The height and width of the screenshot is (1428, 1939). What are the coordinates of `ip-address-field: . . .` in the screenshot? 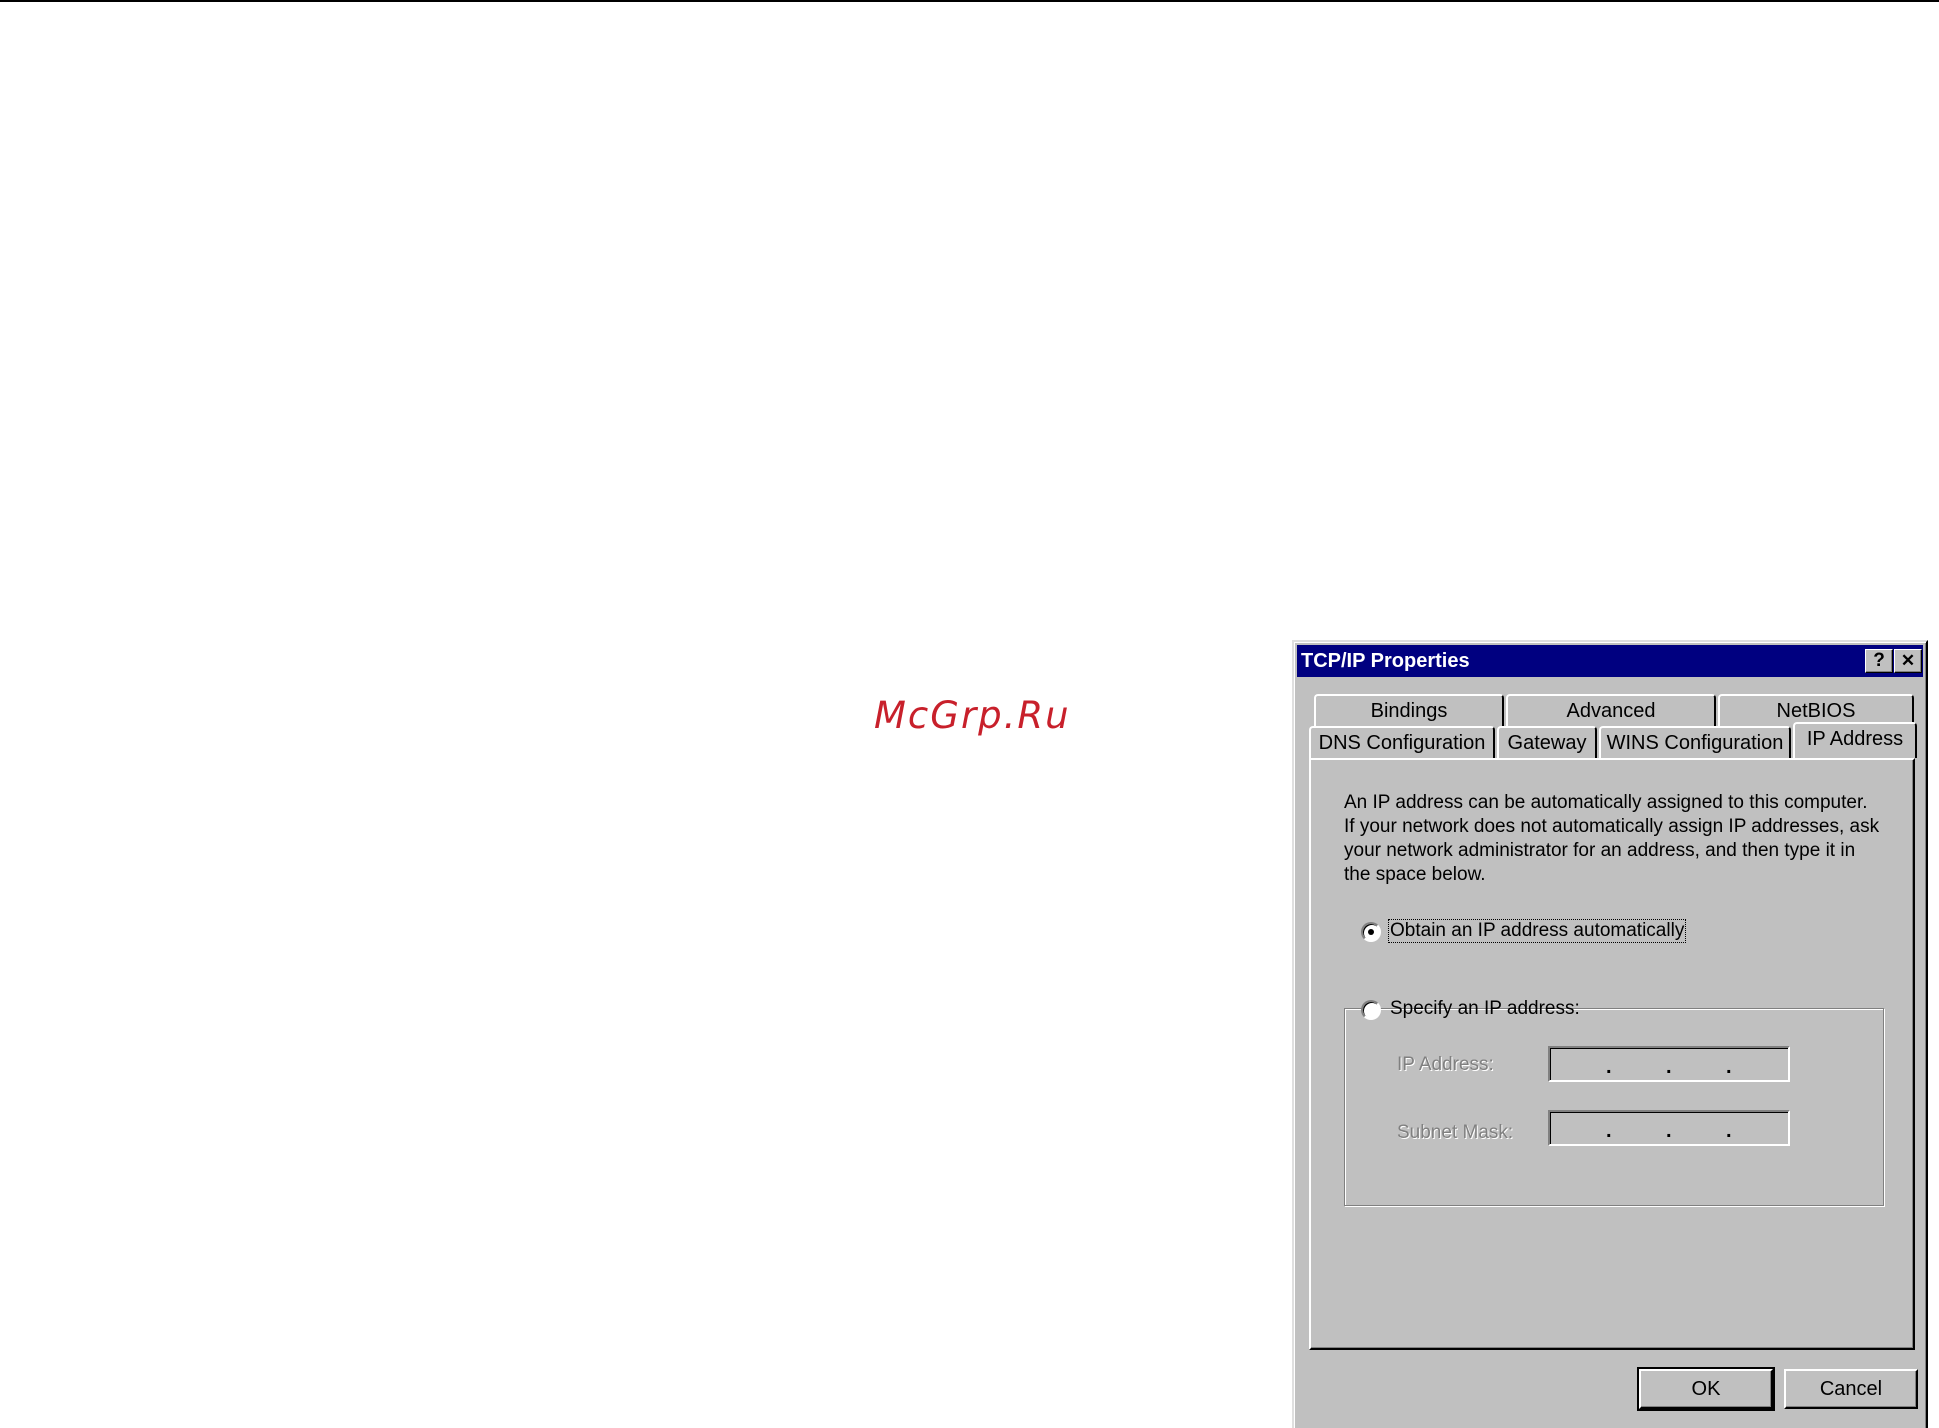 It's located at (1669, 1064).